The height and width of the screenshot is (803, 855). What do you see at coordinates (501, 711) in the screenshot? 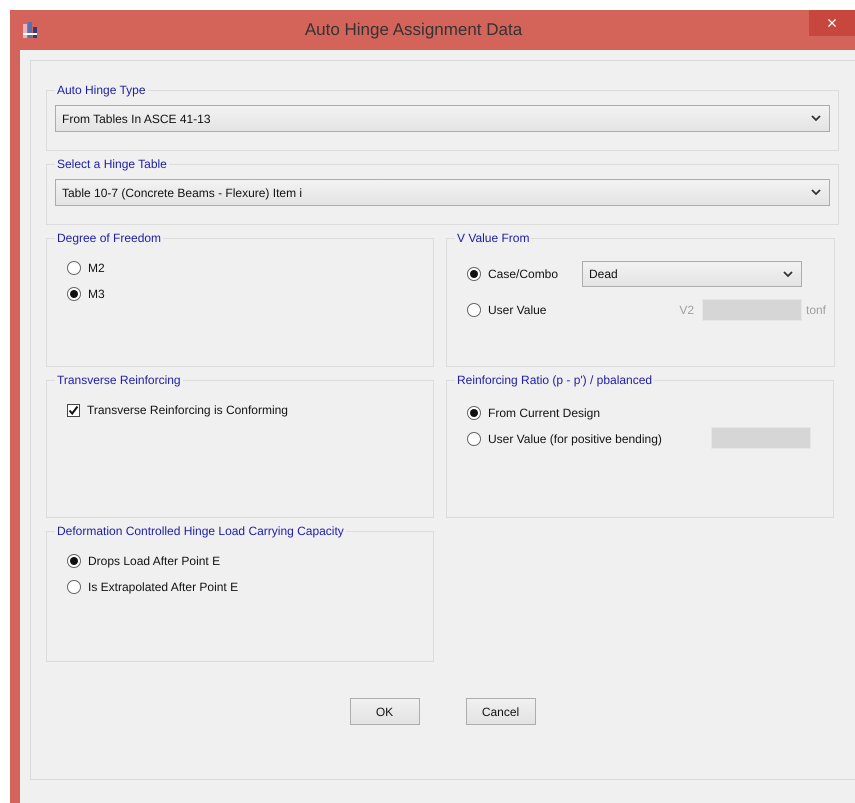
I see `dialog-button: Cancel` at bounding box center [501, 711].